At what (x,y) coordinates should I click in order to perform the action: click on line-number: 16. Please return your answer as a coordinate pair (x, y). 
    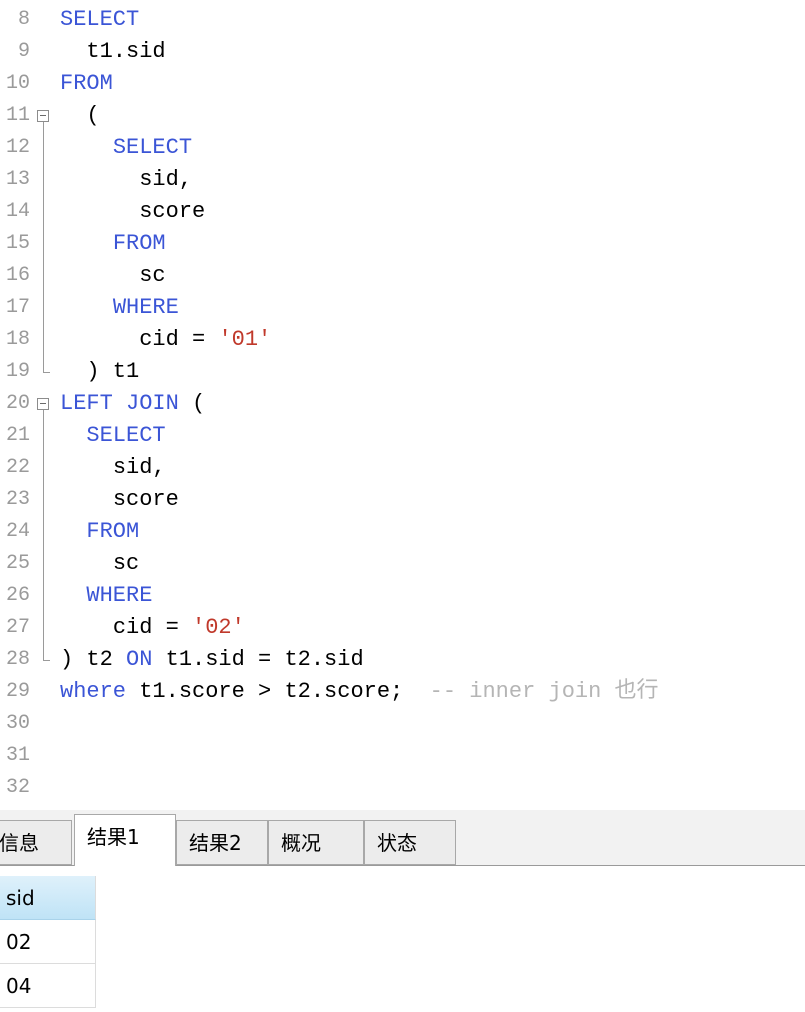
    Looking at the image, I should click on (17, 275).